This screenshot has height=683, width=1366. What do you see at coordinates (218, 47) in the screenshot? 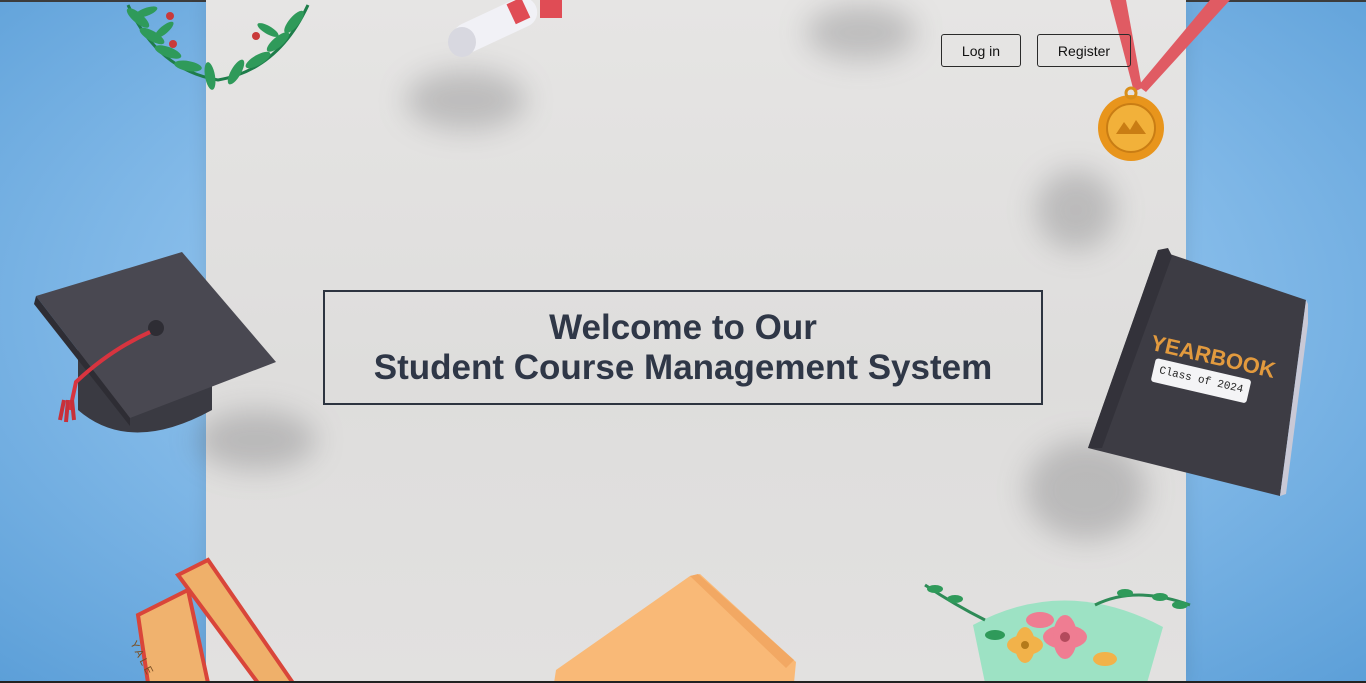
I see `laurel-wreath-icon` at bounding box center [218, 47].